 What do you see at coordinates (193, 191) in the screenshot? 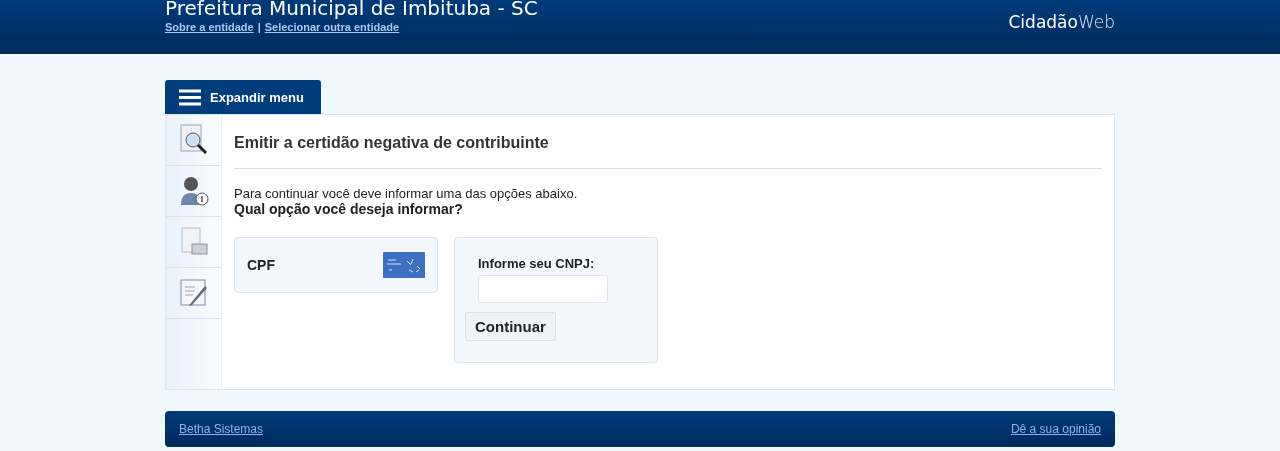
I see `person-info-icon` at bounding box center [193, 191].